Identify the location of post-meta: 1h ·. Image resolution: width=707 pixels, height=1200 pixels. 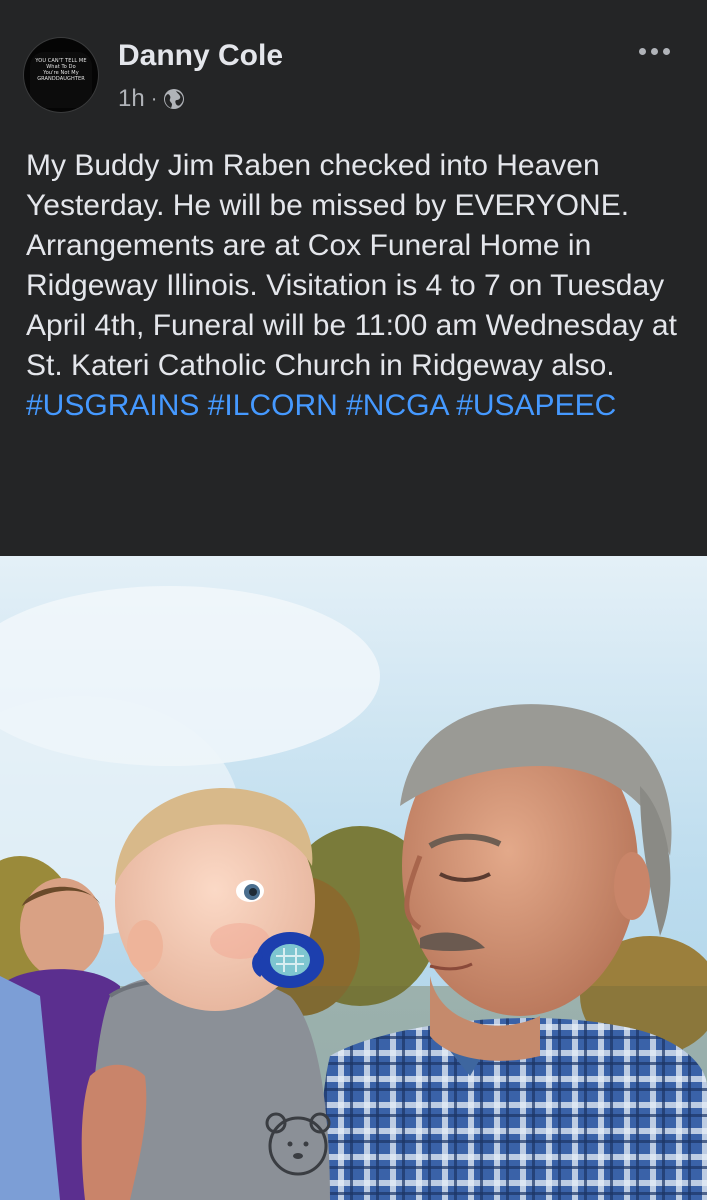
(151, 99).